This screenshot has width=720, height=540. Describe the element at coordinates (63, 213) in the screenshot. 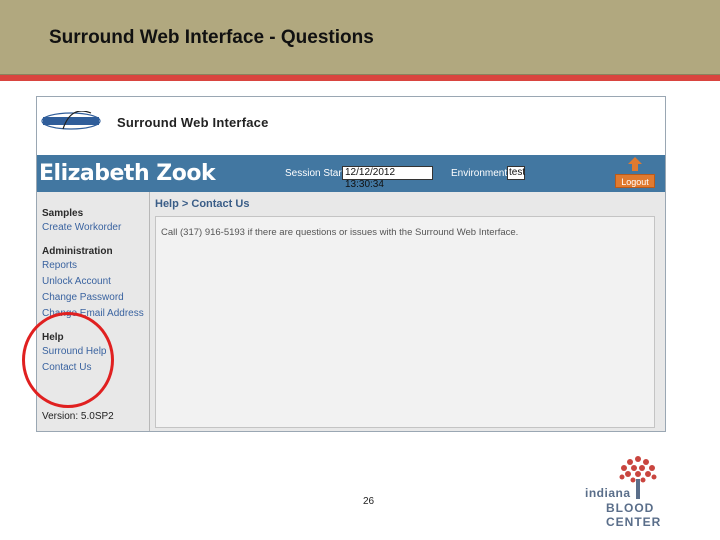

I see `nav-heading-samples: Samples` at that location.